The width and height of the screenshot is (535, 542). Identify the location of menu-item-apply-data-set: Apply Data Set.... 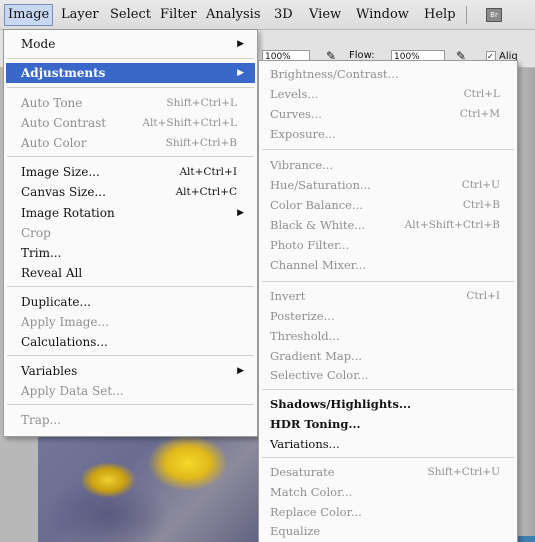
(130, 391).